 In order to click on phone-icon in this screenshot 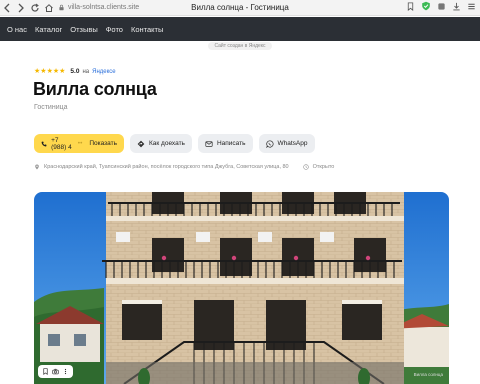, I will do `click(44, 143)`.